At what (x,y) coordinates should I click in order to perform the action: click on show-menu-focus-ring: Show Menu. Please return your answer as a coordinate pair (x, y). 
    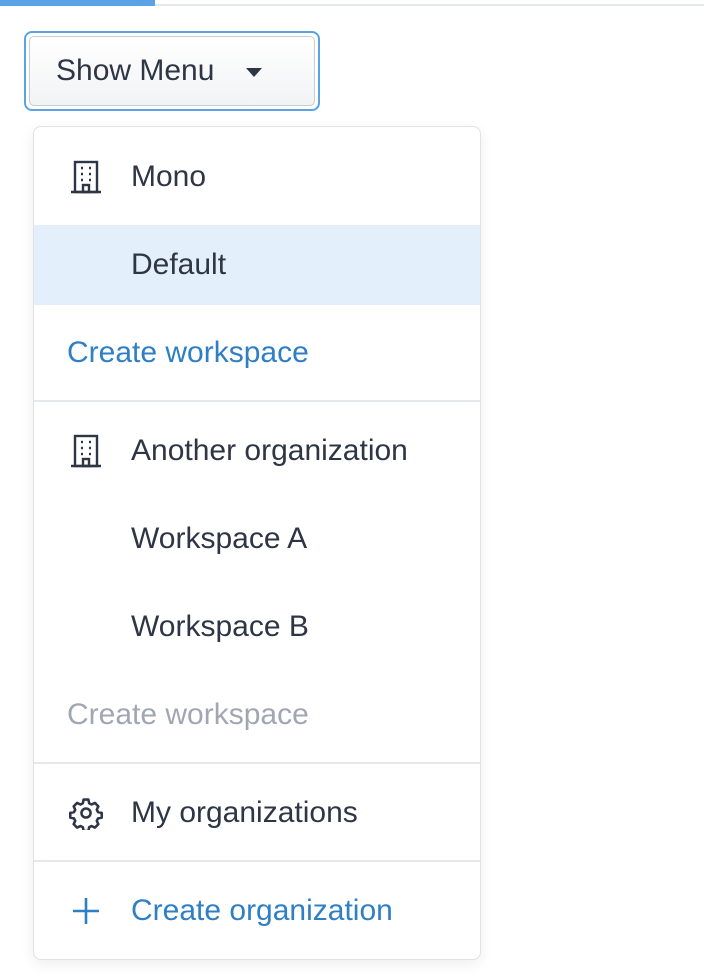
    Looking at the image, I should click on (172, 71).